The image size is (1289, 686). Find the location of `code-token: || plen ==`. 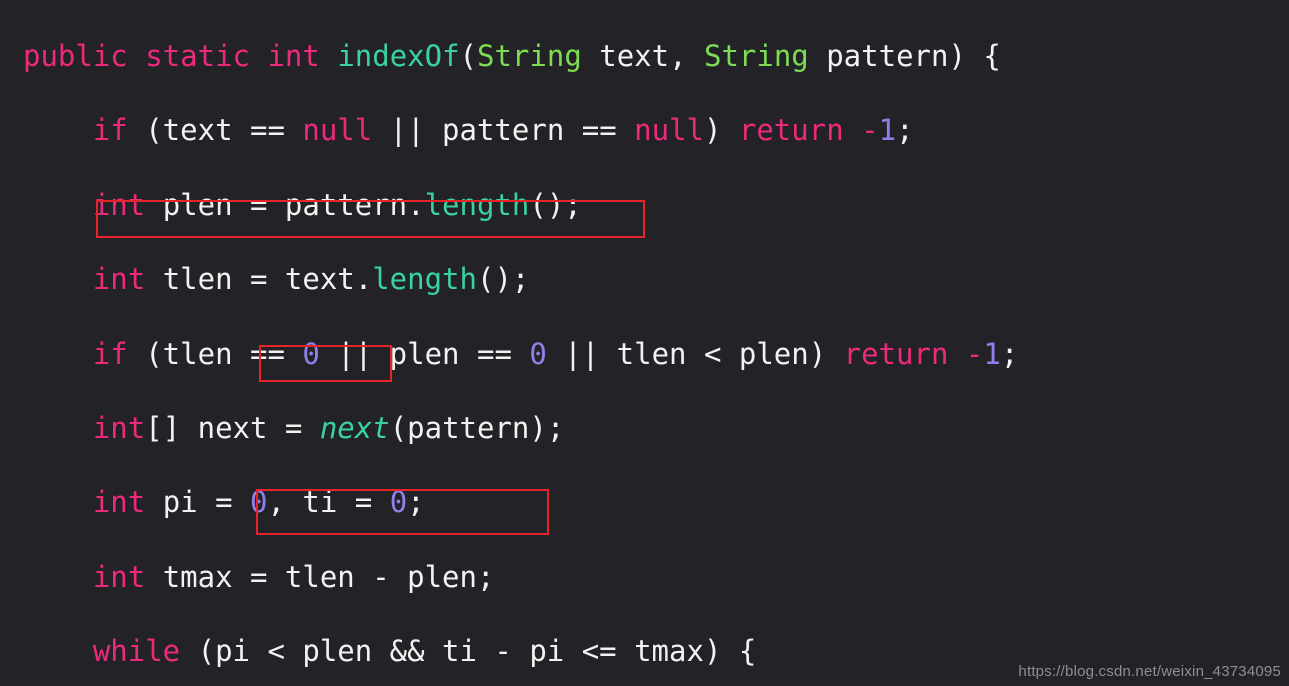

code-token: || plen == is located at coordinates (424, 353).